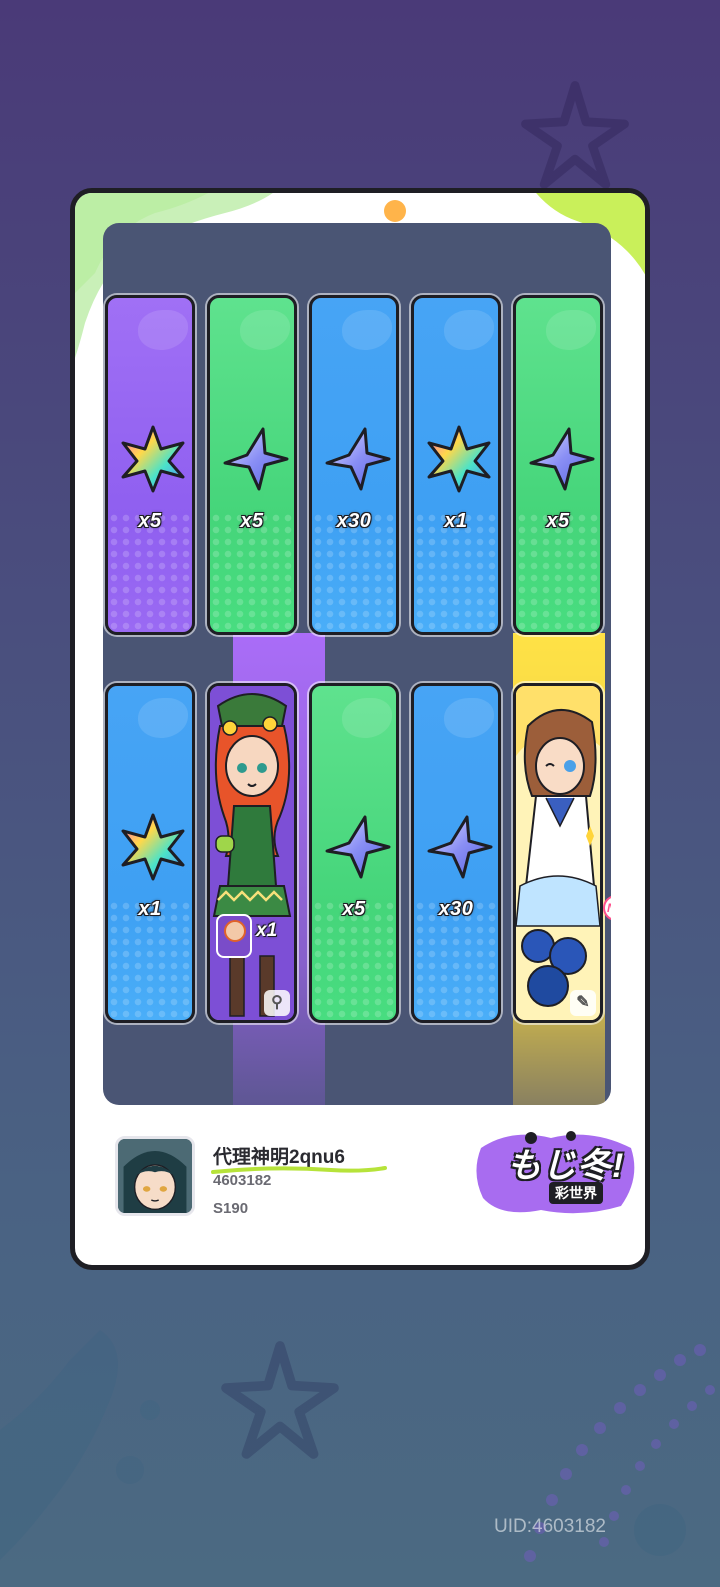 Image resolution: width=720 pixels, height=1587 pixels. What do you see at coordinates (277, 1003) in the screenshot?
I see `key-icon: ⚲` at bounding box center [277, 1003].